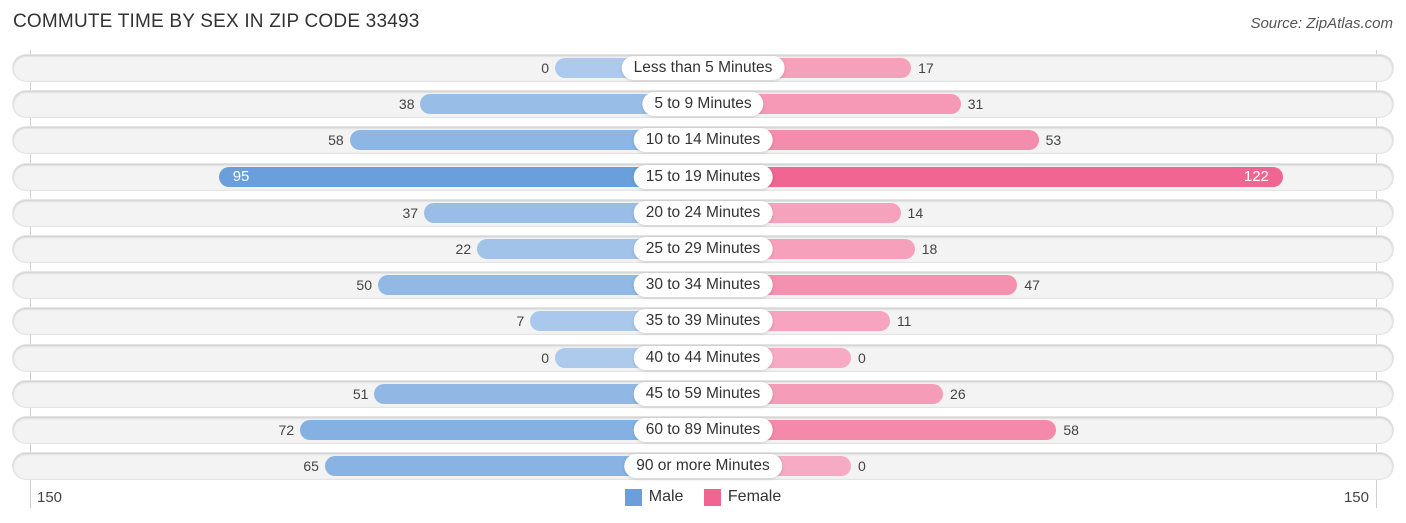 The height and width of the screenshot is (523, 1406). What do you see at coordinates (754, 496) in the screenshot?
I see `legend-label-female: Female` at bounding box center [754, 496].